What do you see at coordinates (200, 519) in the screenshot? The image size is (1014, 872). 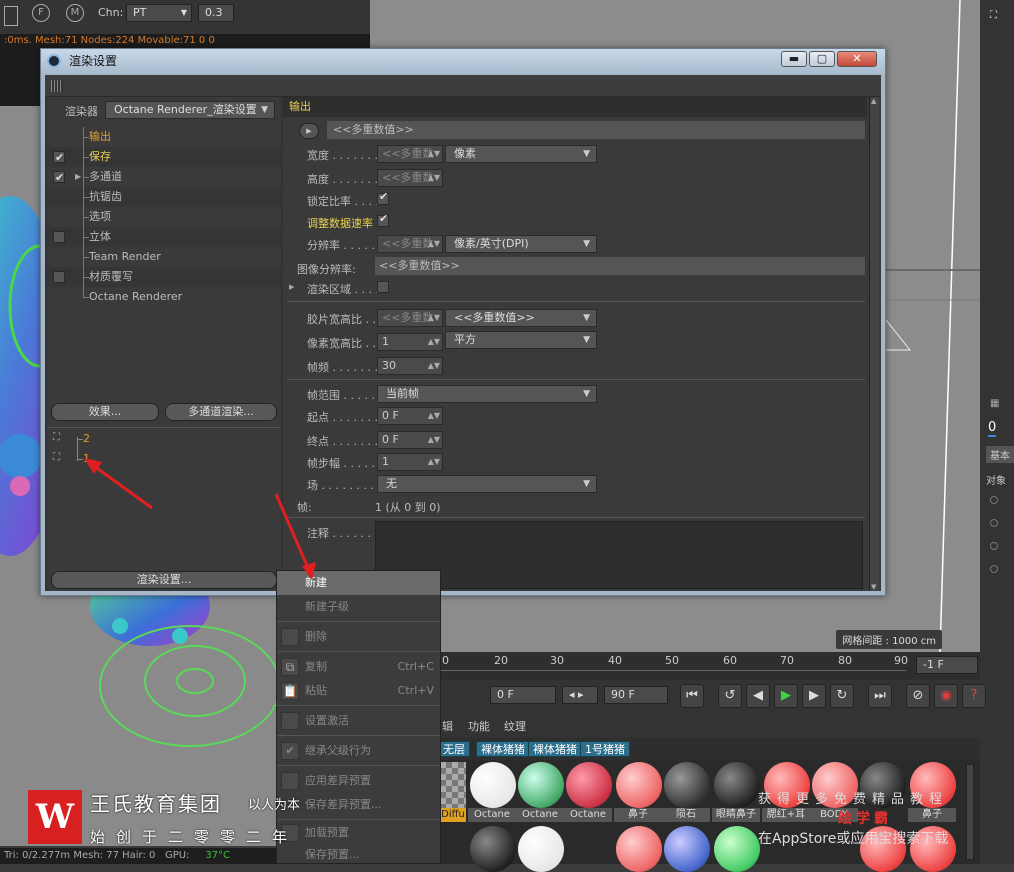 I see `annotation-arrows` at bounding box center [200, 519].